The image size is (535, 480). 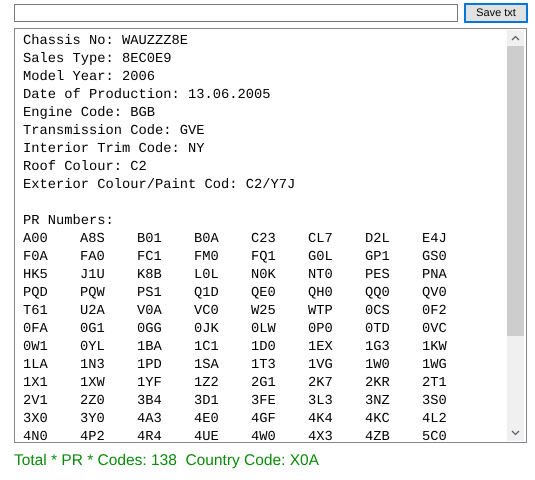 I want to click on pr-code: 0P0, so click(x=321, y=330).